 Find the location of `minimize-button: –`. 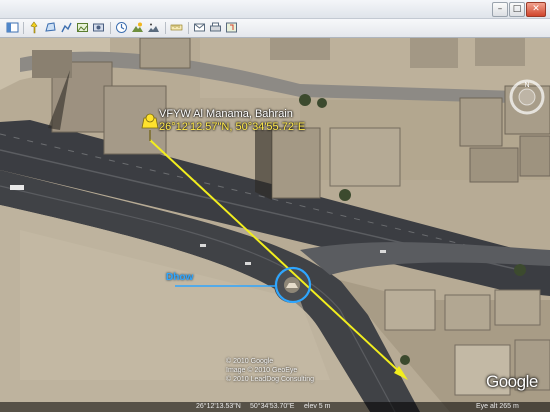

minimize-button: – is located at coordinates (500, 9).